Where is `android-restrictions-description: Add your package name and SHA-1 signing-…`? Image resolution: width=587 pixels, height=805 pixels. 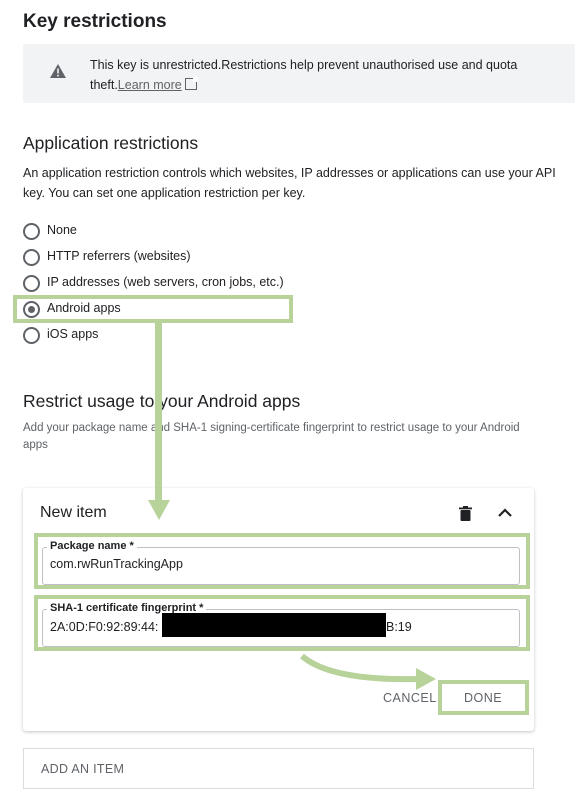 android-restrictions-description: Add your package name and SHA-1 signing-… is located at coordinates (271, 436).